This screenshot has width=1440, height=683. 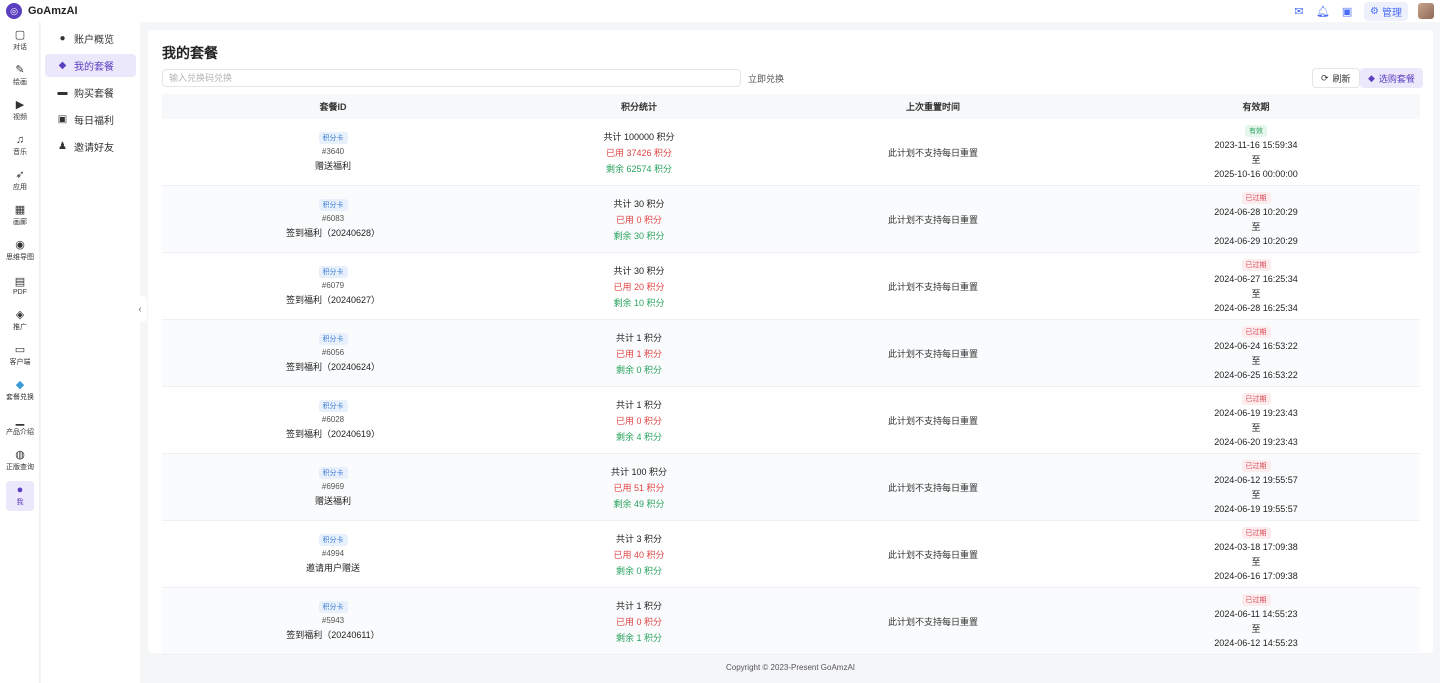 What do you see at coordinates (20, 216) in the screenshot?
I see `rail-item-gallery: ▦ 画廊` at bounding box center [20, 216].